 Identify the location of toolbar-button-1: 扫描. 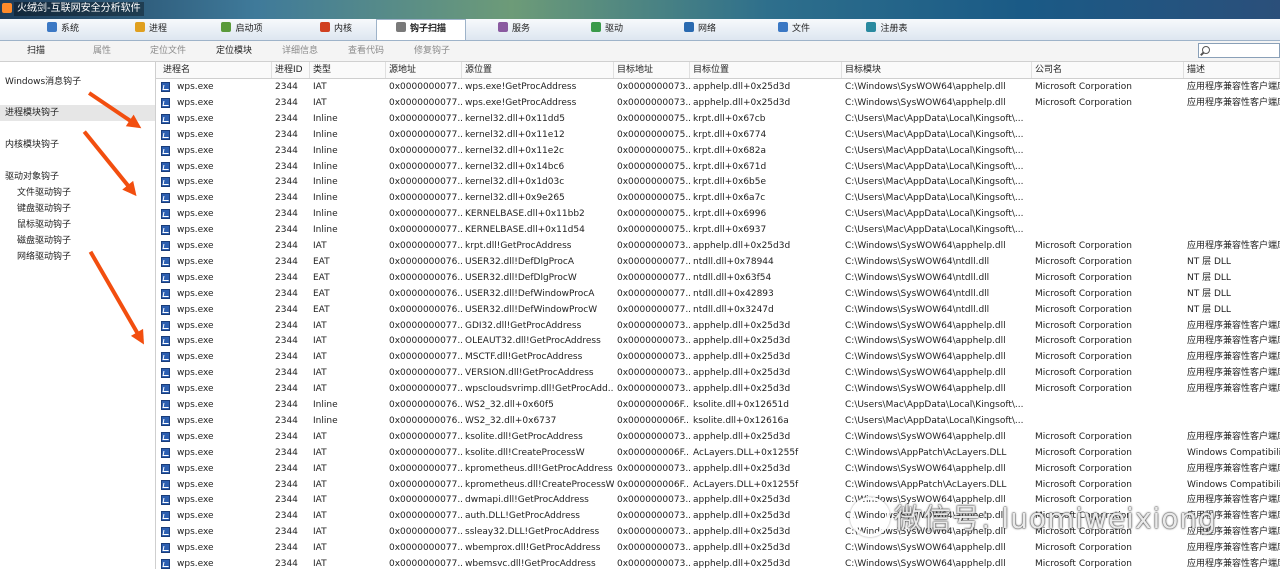
(36, 51).